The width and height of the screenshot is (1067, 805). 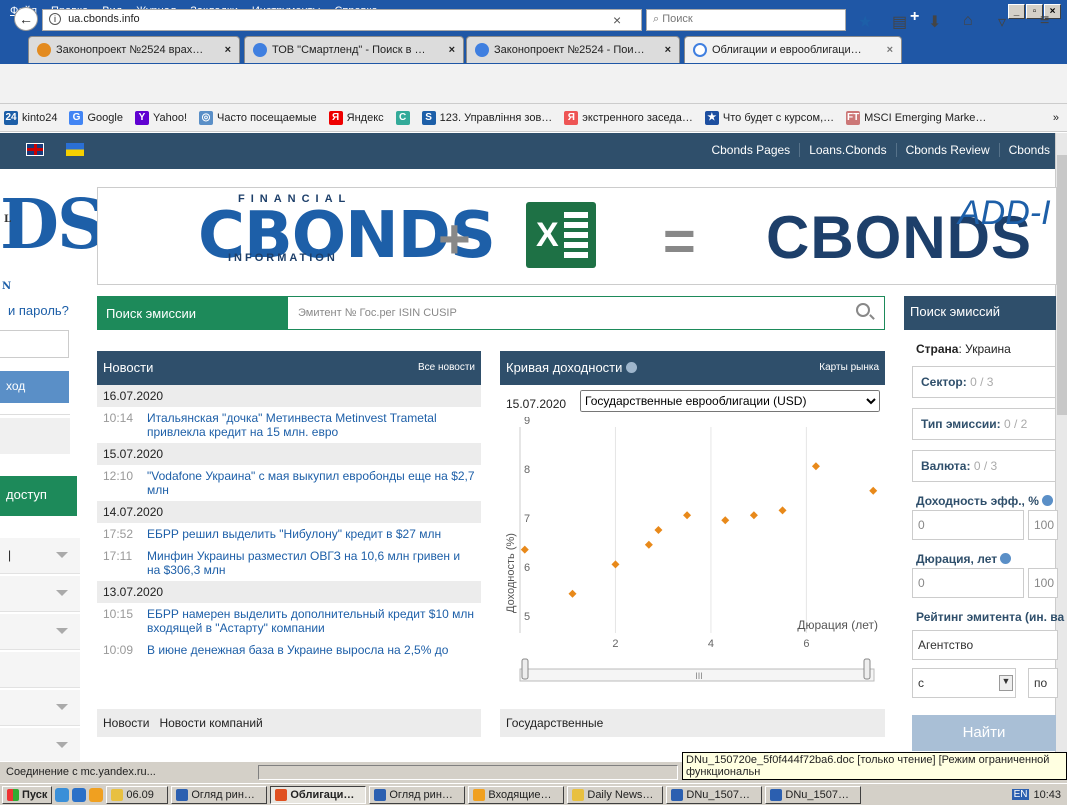 What do you see at coordinates (402, 117) in the screenshot?
I see `bookmark-item: C` at bounding box center [402, 117].